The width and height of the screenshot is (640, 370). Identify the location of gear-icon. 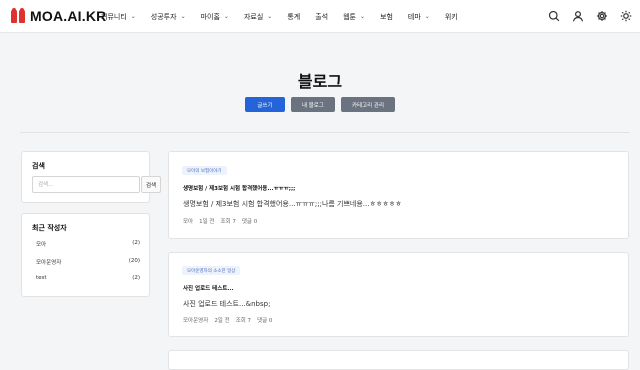
(602, 16).